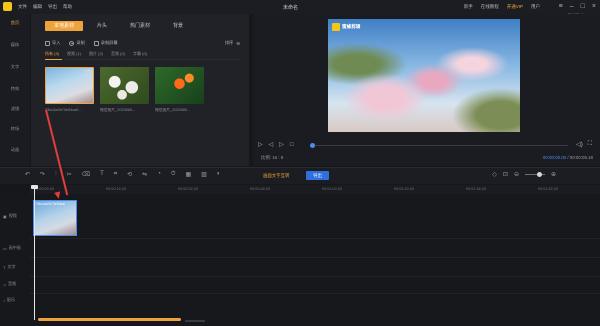  What do you see at coordinates (45, 7) in the screenshot?
I see `menu-bar: 文件 编辑 导出 帮助` at bounding box center [45, 7].